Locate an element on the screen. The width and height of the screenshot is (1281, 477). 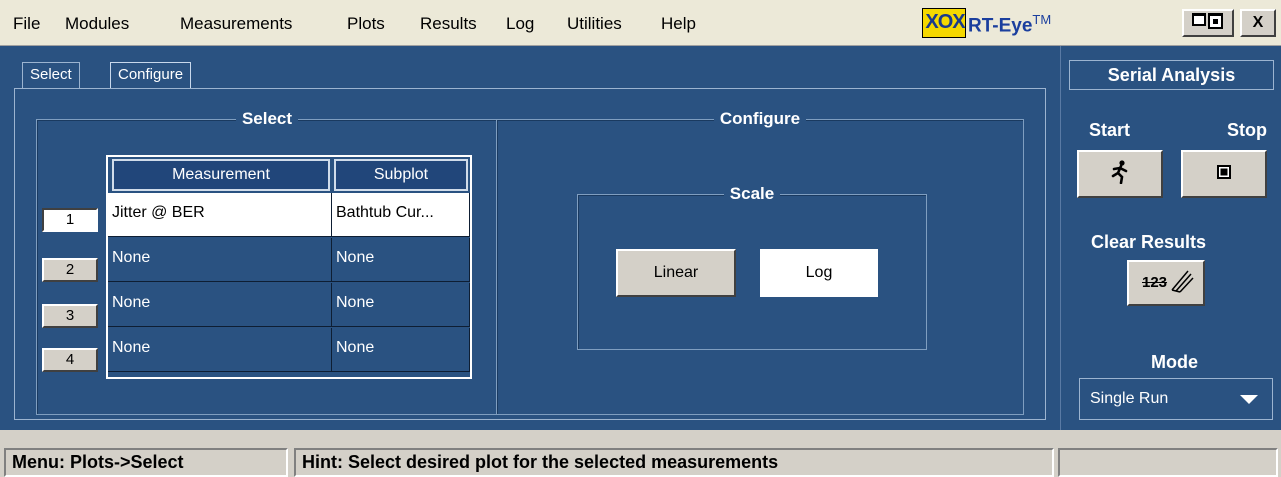
app-title-text: RT-Eye is located at coordinates (1000, 26).